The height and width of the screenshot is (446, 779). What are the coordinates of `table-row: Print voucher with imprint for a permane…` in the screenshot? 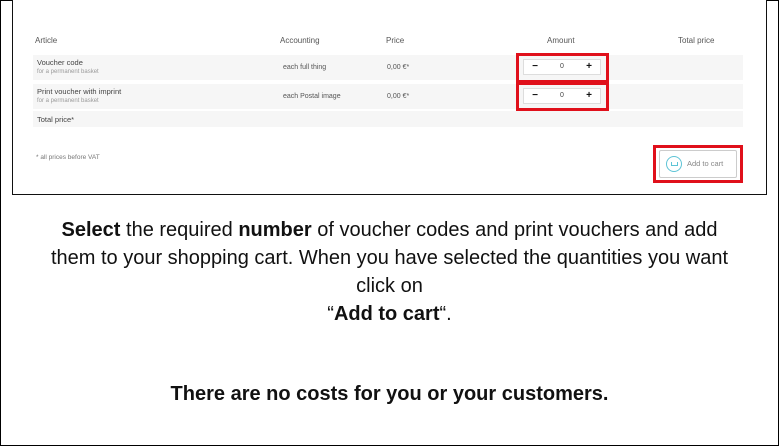 It's located at (388, 96).